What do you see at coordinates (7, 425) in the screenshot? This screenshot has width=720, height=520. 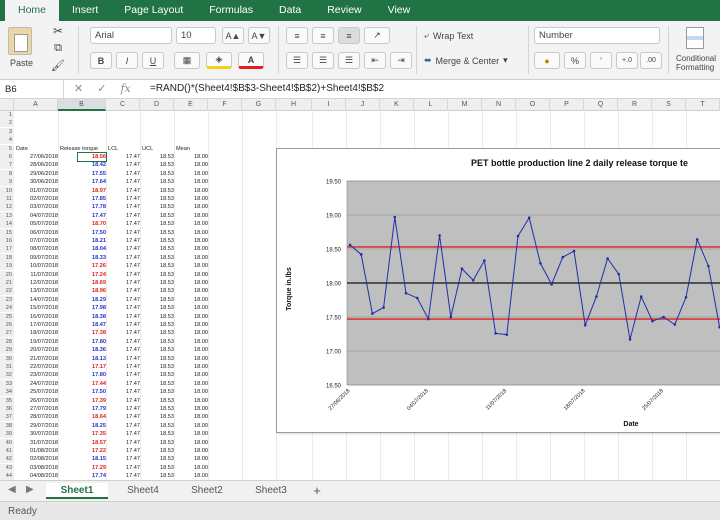 I see `row-header: 38` at bounding box center [7, 425].